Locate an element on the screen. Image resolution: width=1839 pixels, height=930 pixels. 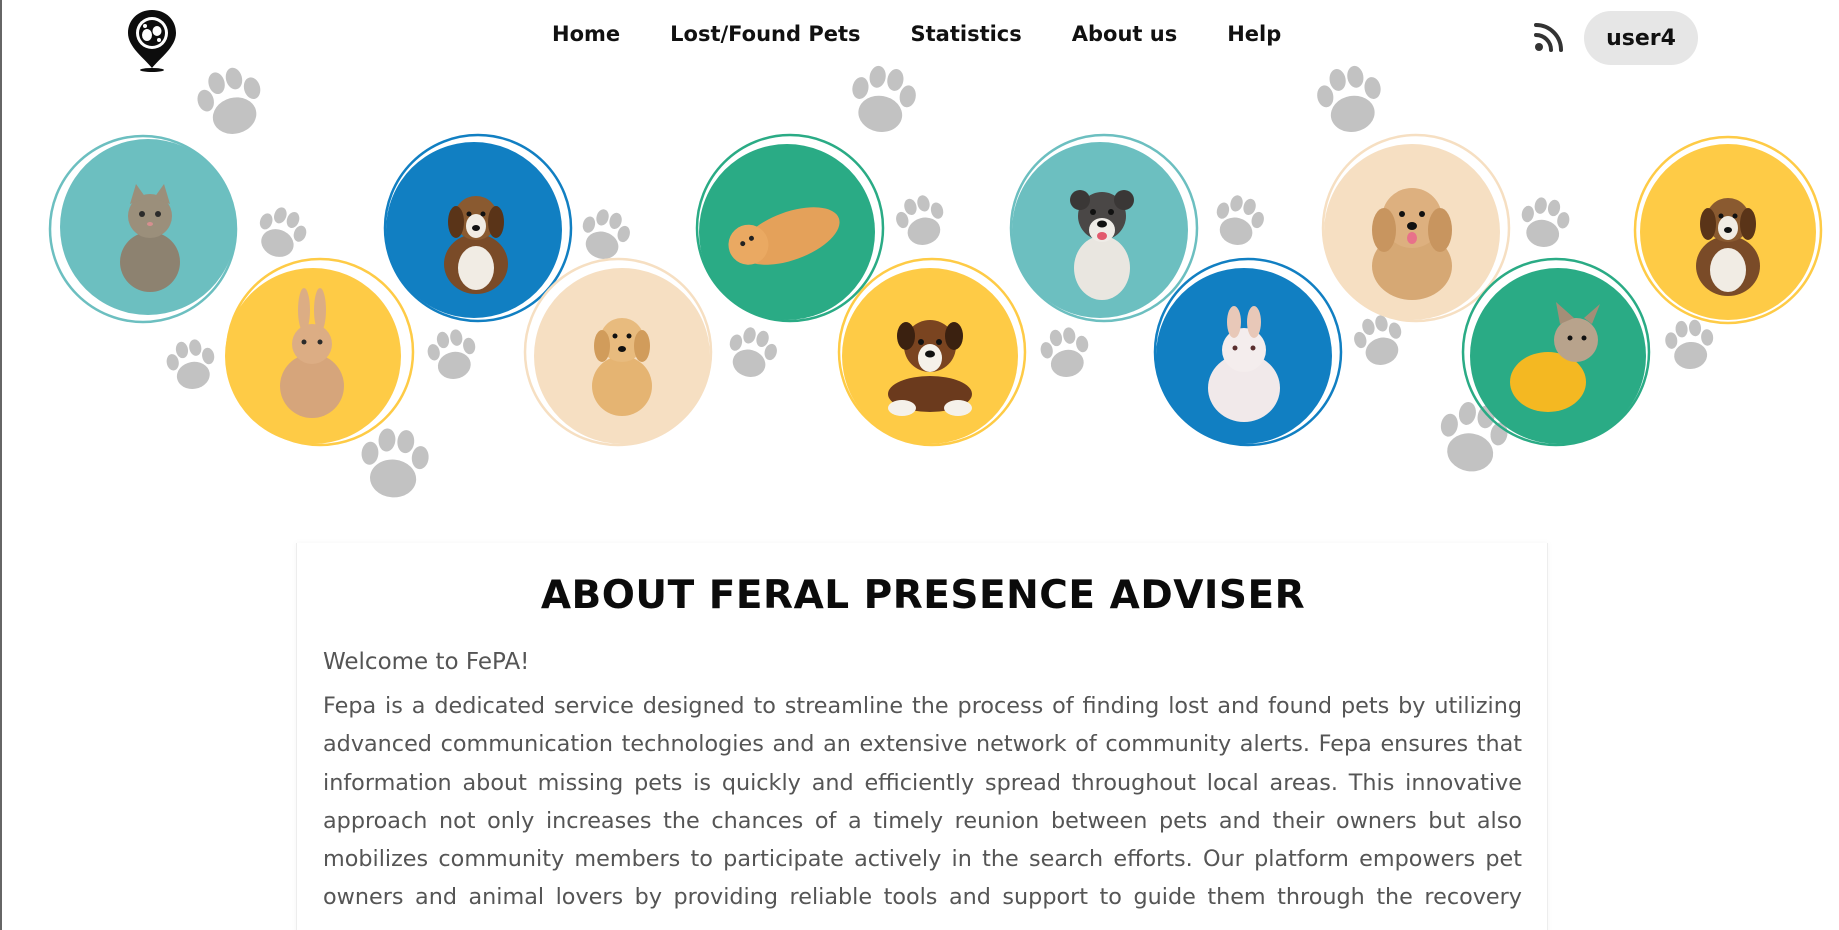
menu-statistics: Statistics is located at coordinates (966, 34).